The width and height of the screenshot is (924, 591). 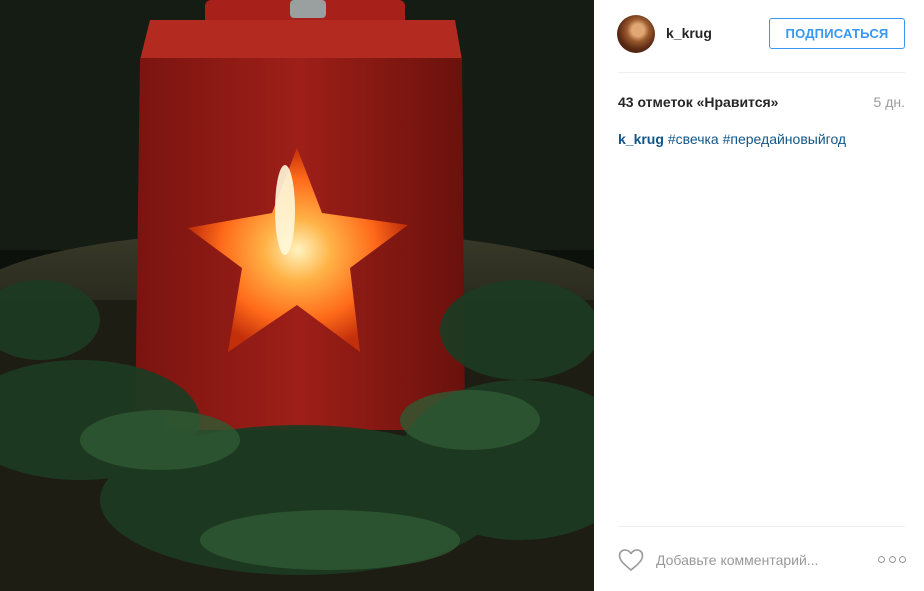 What do you see at coordinates (636, 34) in the screenshot?
I see `avatar` at bounding box center [636, 34].